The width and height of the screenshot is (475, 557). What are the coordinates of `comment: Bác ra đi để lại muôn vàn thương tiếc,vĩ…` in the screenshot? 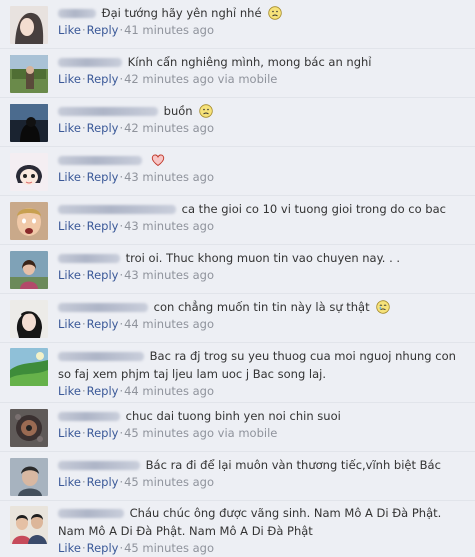 It's located at (237, 475).